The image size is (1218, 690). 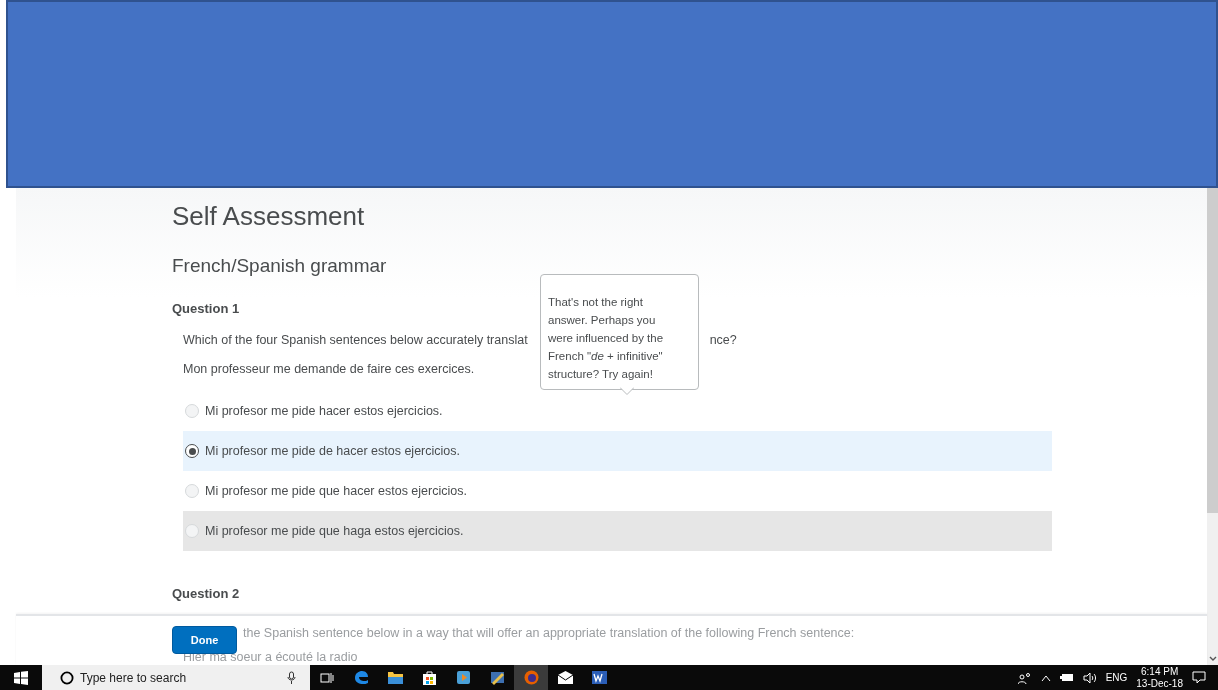 What do you see at coordinates (565, 677) in the screenshot?
I see `envelope-icon` at bounding box center [565, 677].